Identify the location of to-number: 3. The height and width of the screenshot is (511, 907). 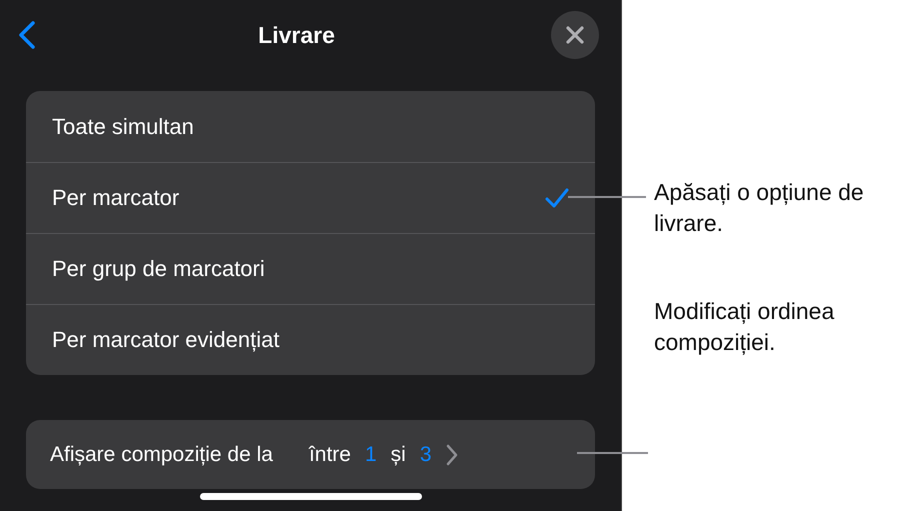
(426, 454).